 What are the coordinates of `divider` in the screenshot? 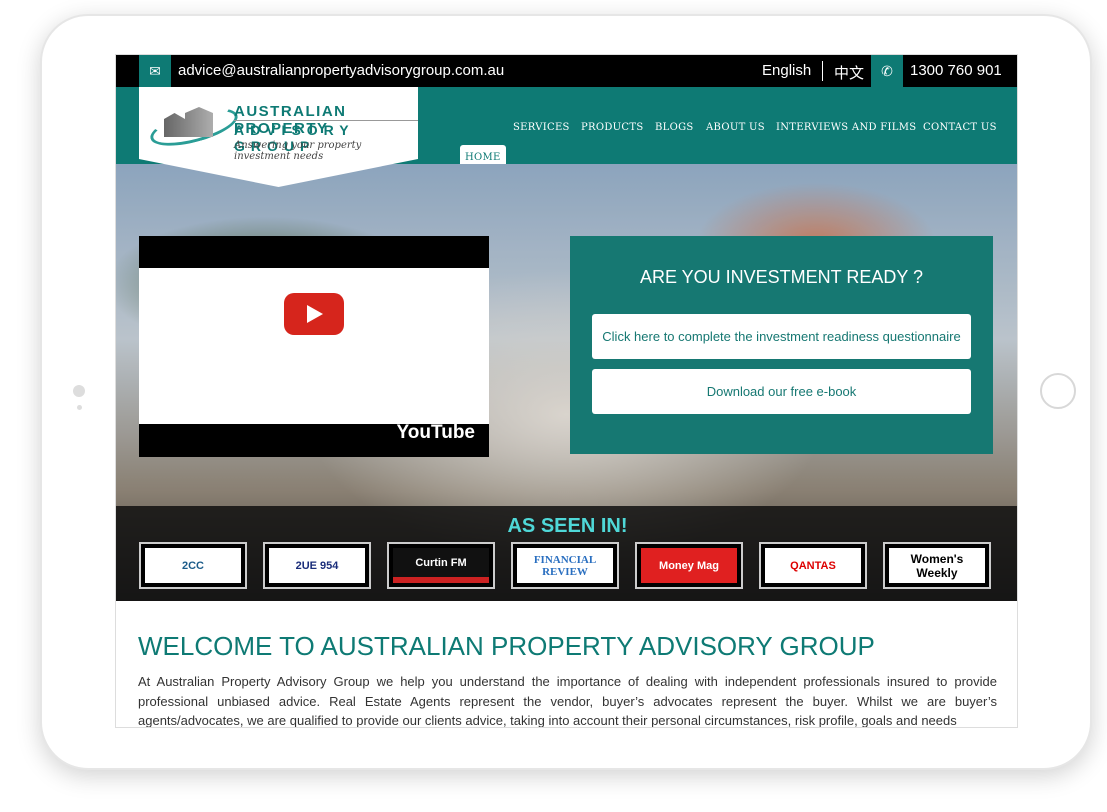 It's located at (822, 71).